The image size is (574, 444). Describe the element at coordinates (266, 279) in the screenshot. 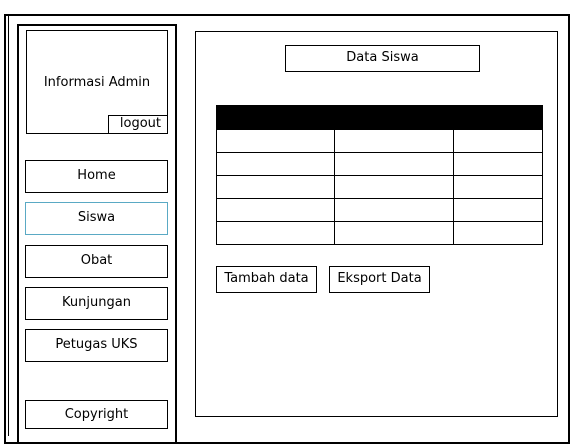

I see `tambah-data-button: Tambah data` at that location.